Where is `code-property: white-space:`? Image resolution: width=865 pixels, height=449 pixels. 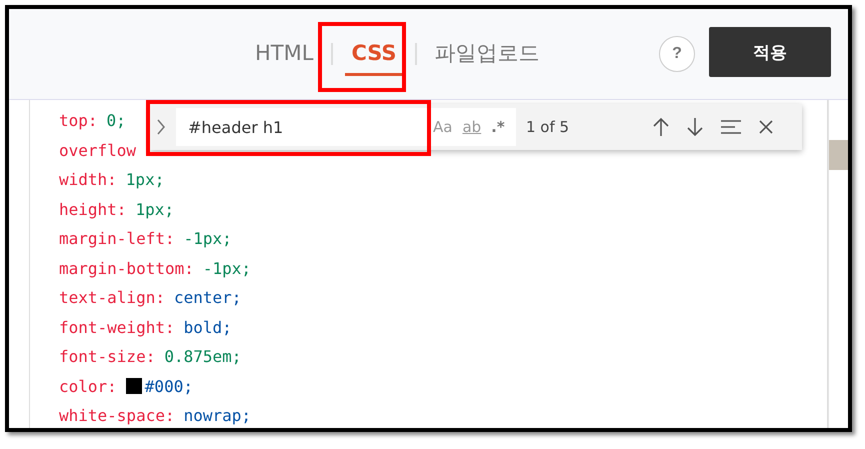 code-property: white-space: is located at coordinates (117, 416).